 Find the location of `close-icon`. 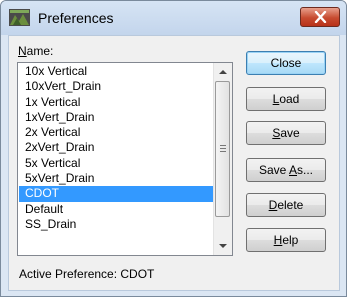

close-icon is located at coordinates (320, 17).